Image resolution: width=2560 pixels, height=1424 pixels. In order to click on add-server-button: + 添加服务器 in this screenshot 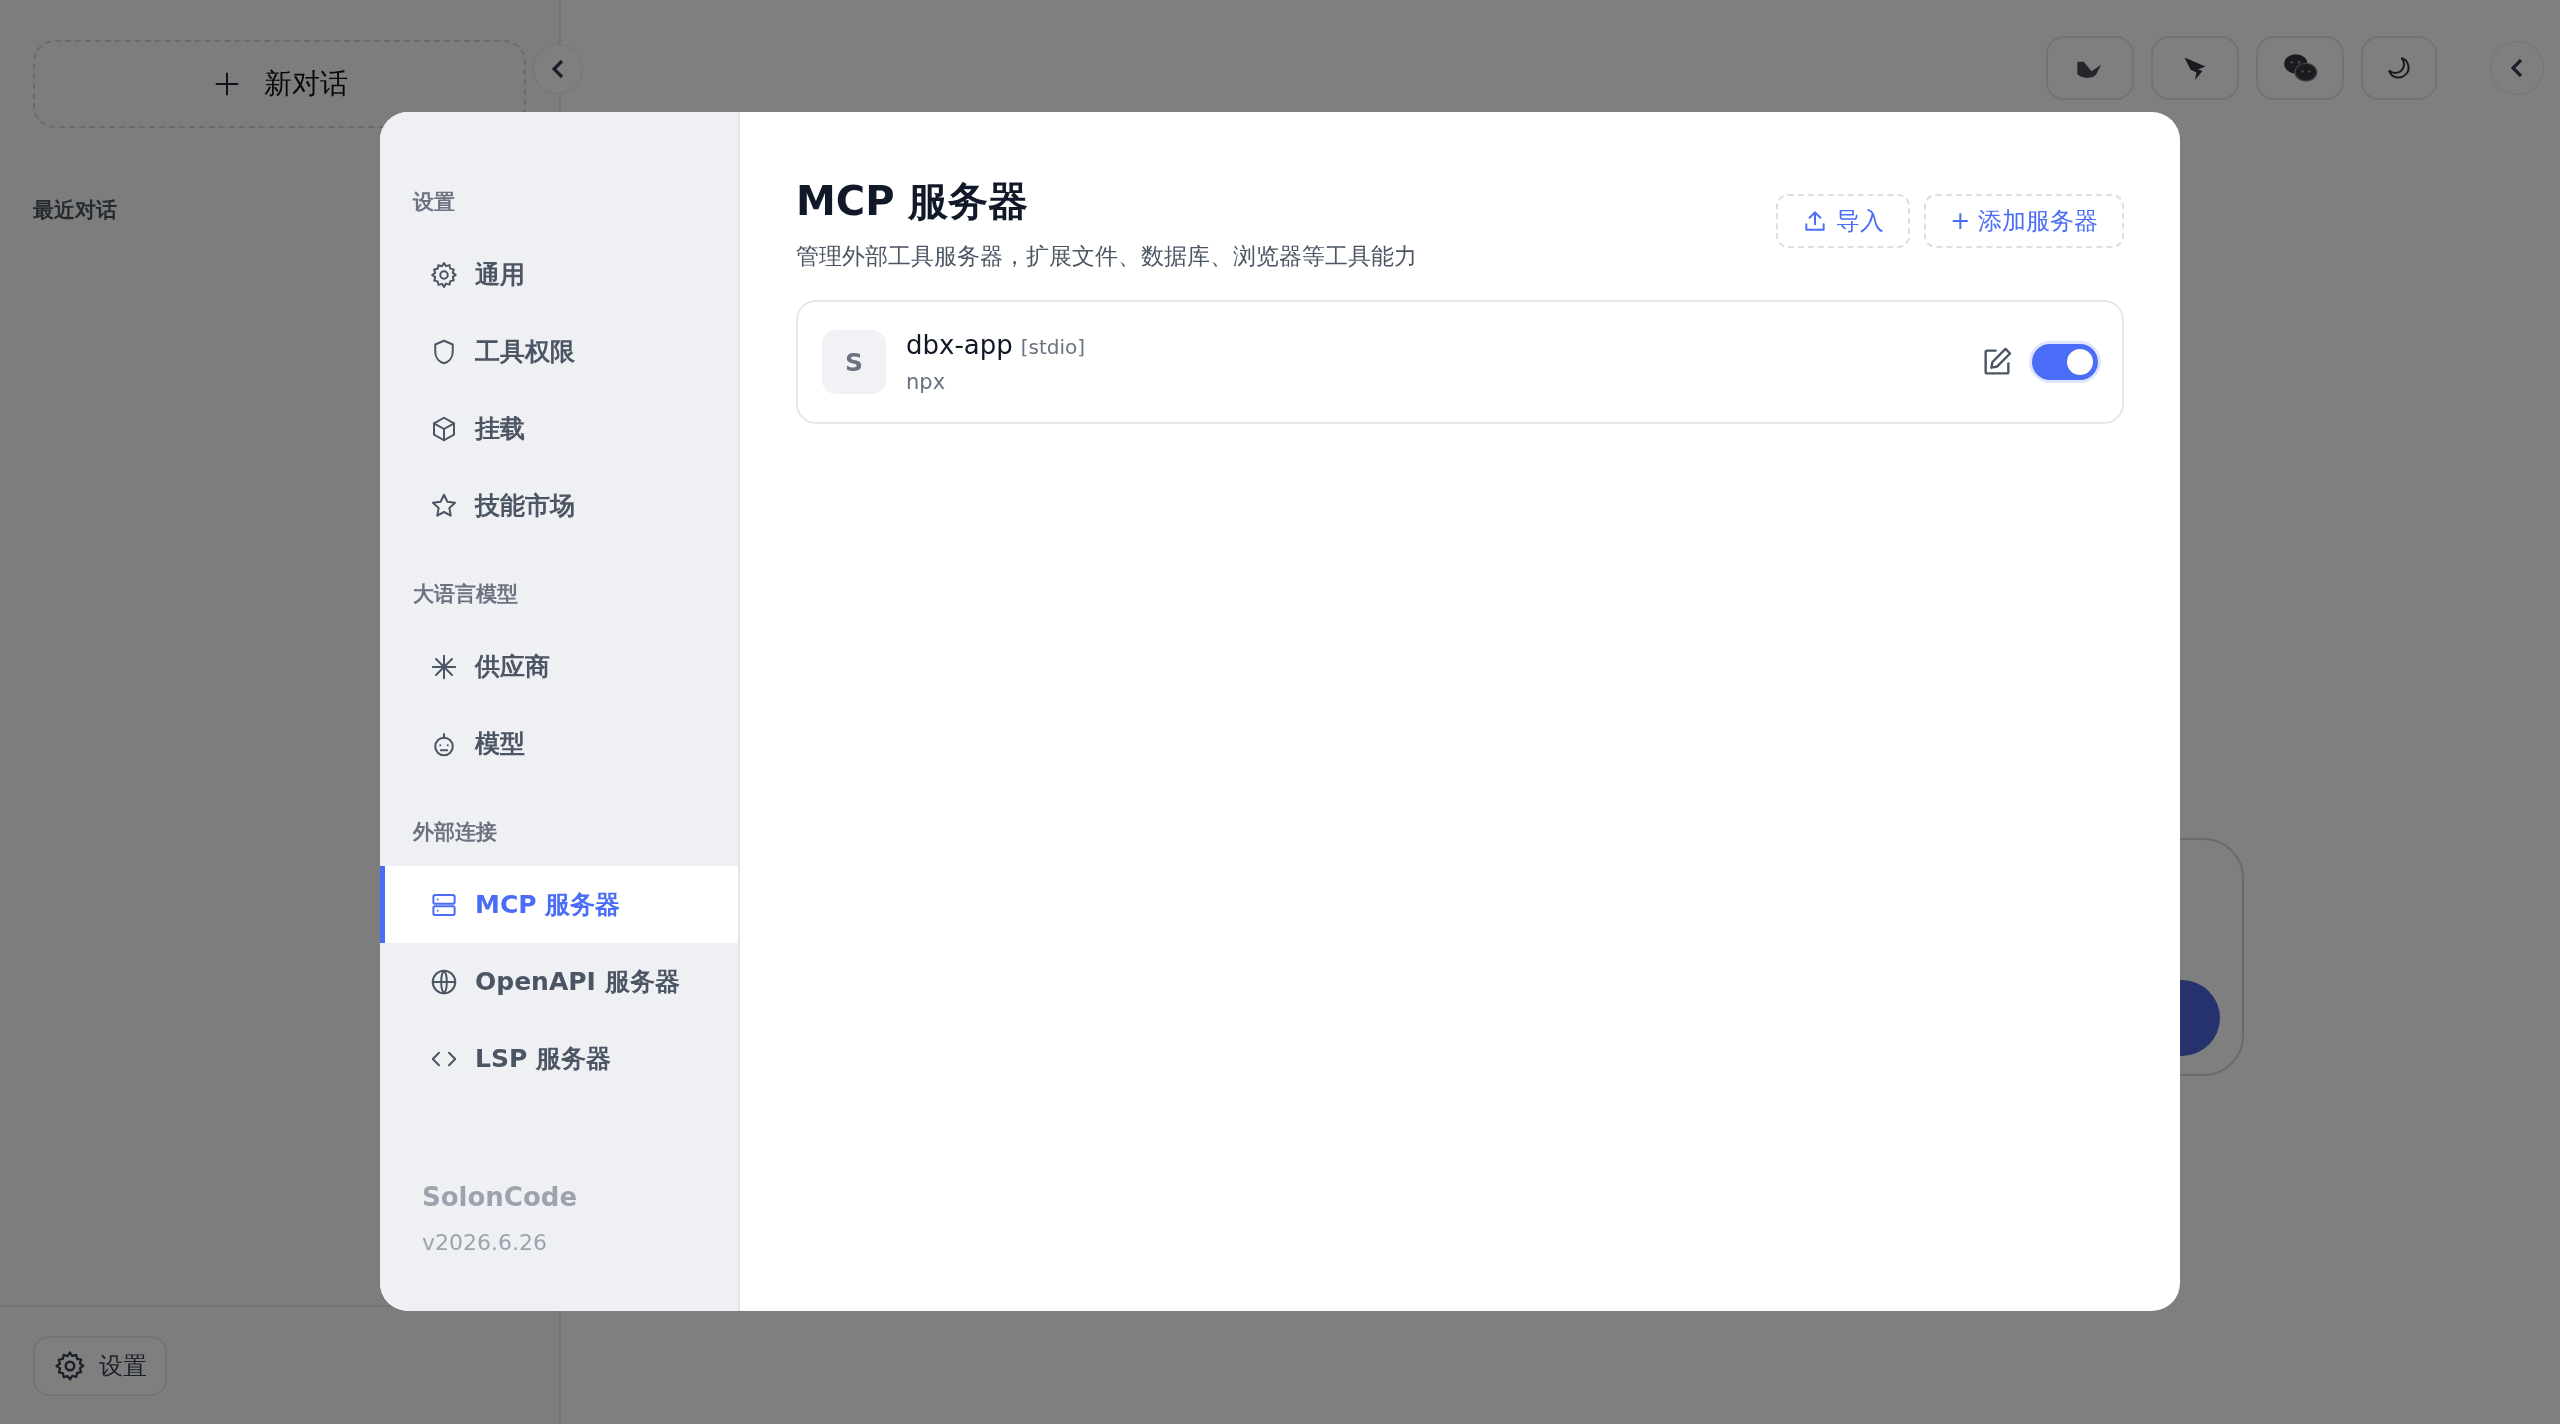, I will do `click(2024, 221)`.